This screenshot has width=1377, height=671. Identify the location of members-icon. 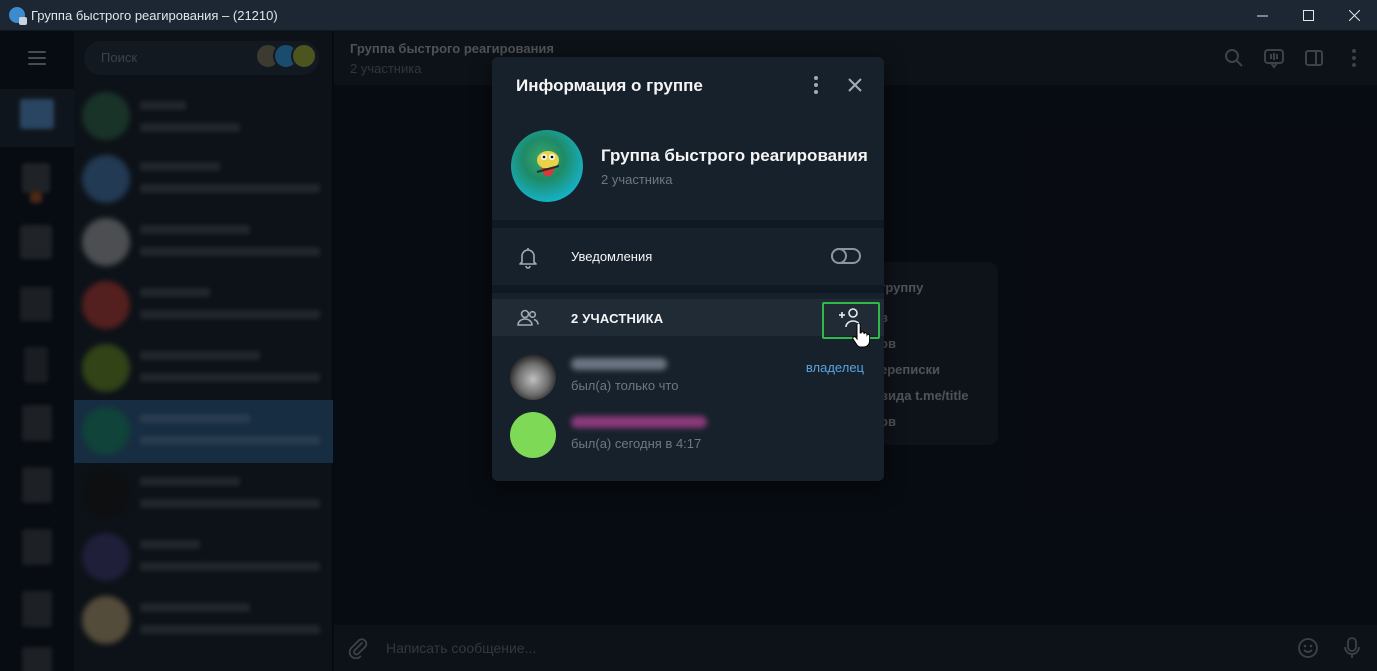
(528, 318).